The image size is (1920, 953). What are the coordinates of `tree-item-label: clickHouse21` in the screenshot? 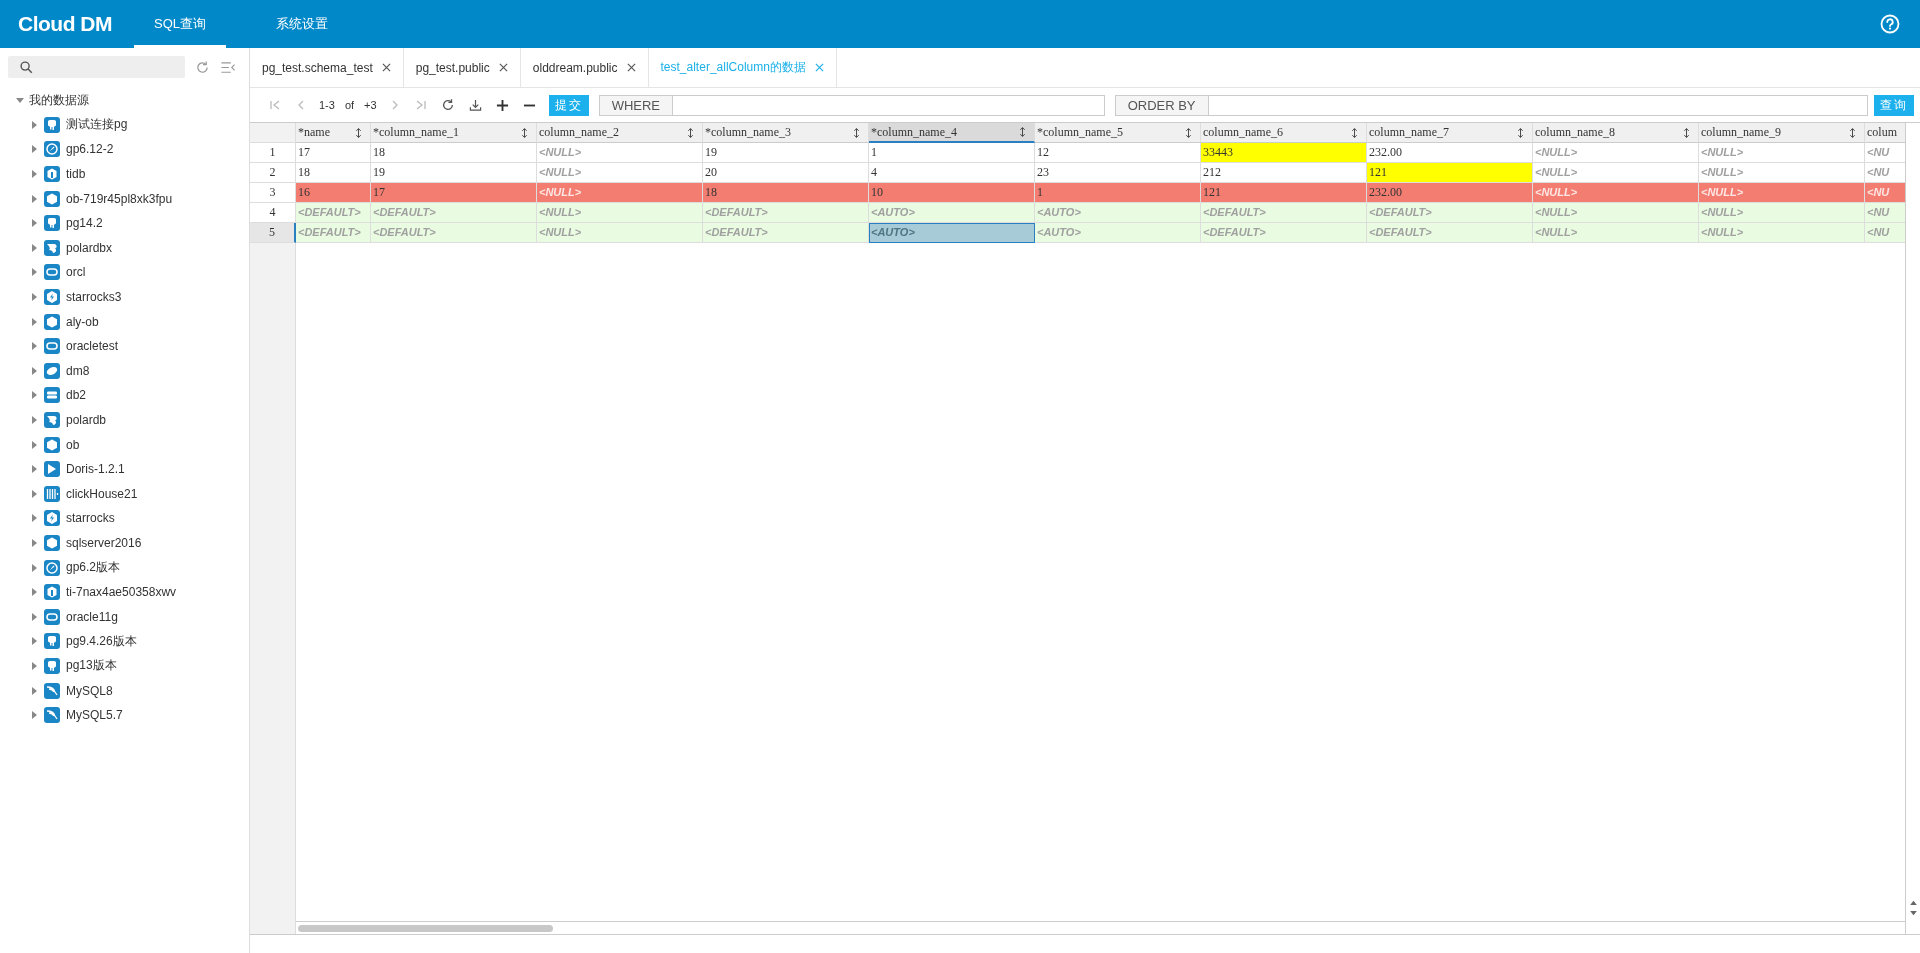 It's located at (102, 493).